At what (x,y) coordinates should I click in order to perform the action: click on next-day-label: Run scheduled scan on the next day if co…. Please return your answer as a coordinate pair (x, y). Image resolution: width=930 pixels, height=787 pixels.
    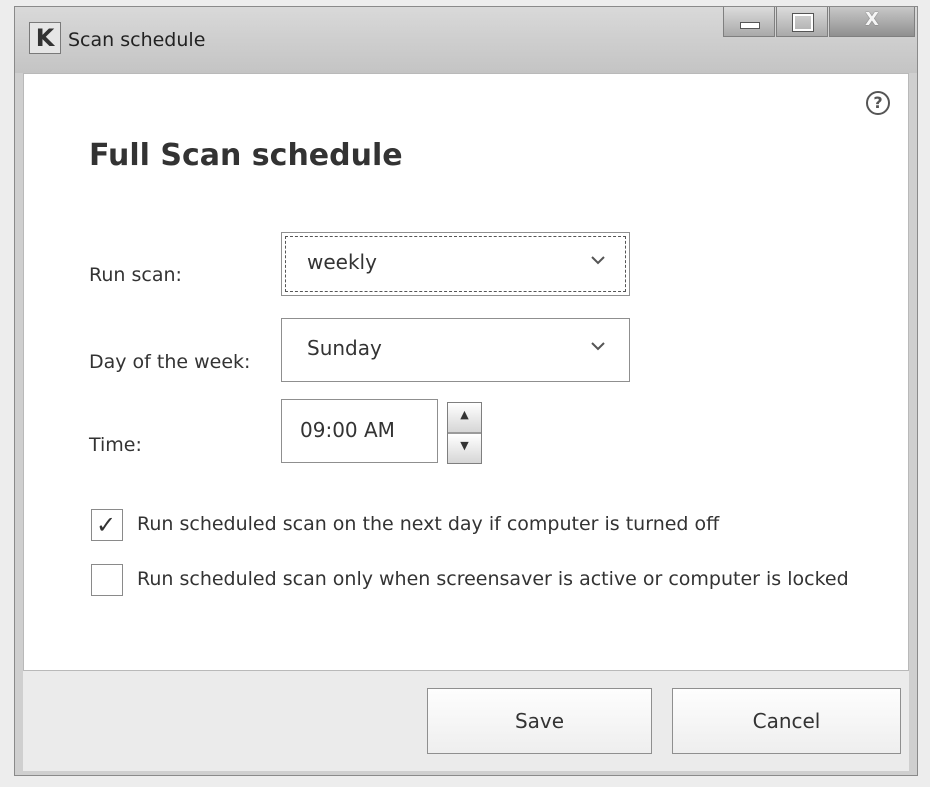
    Looking at the image, I should click on (428, 524).